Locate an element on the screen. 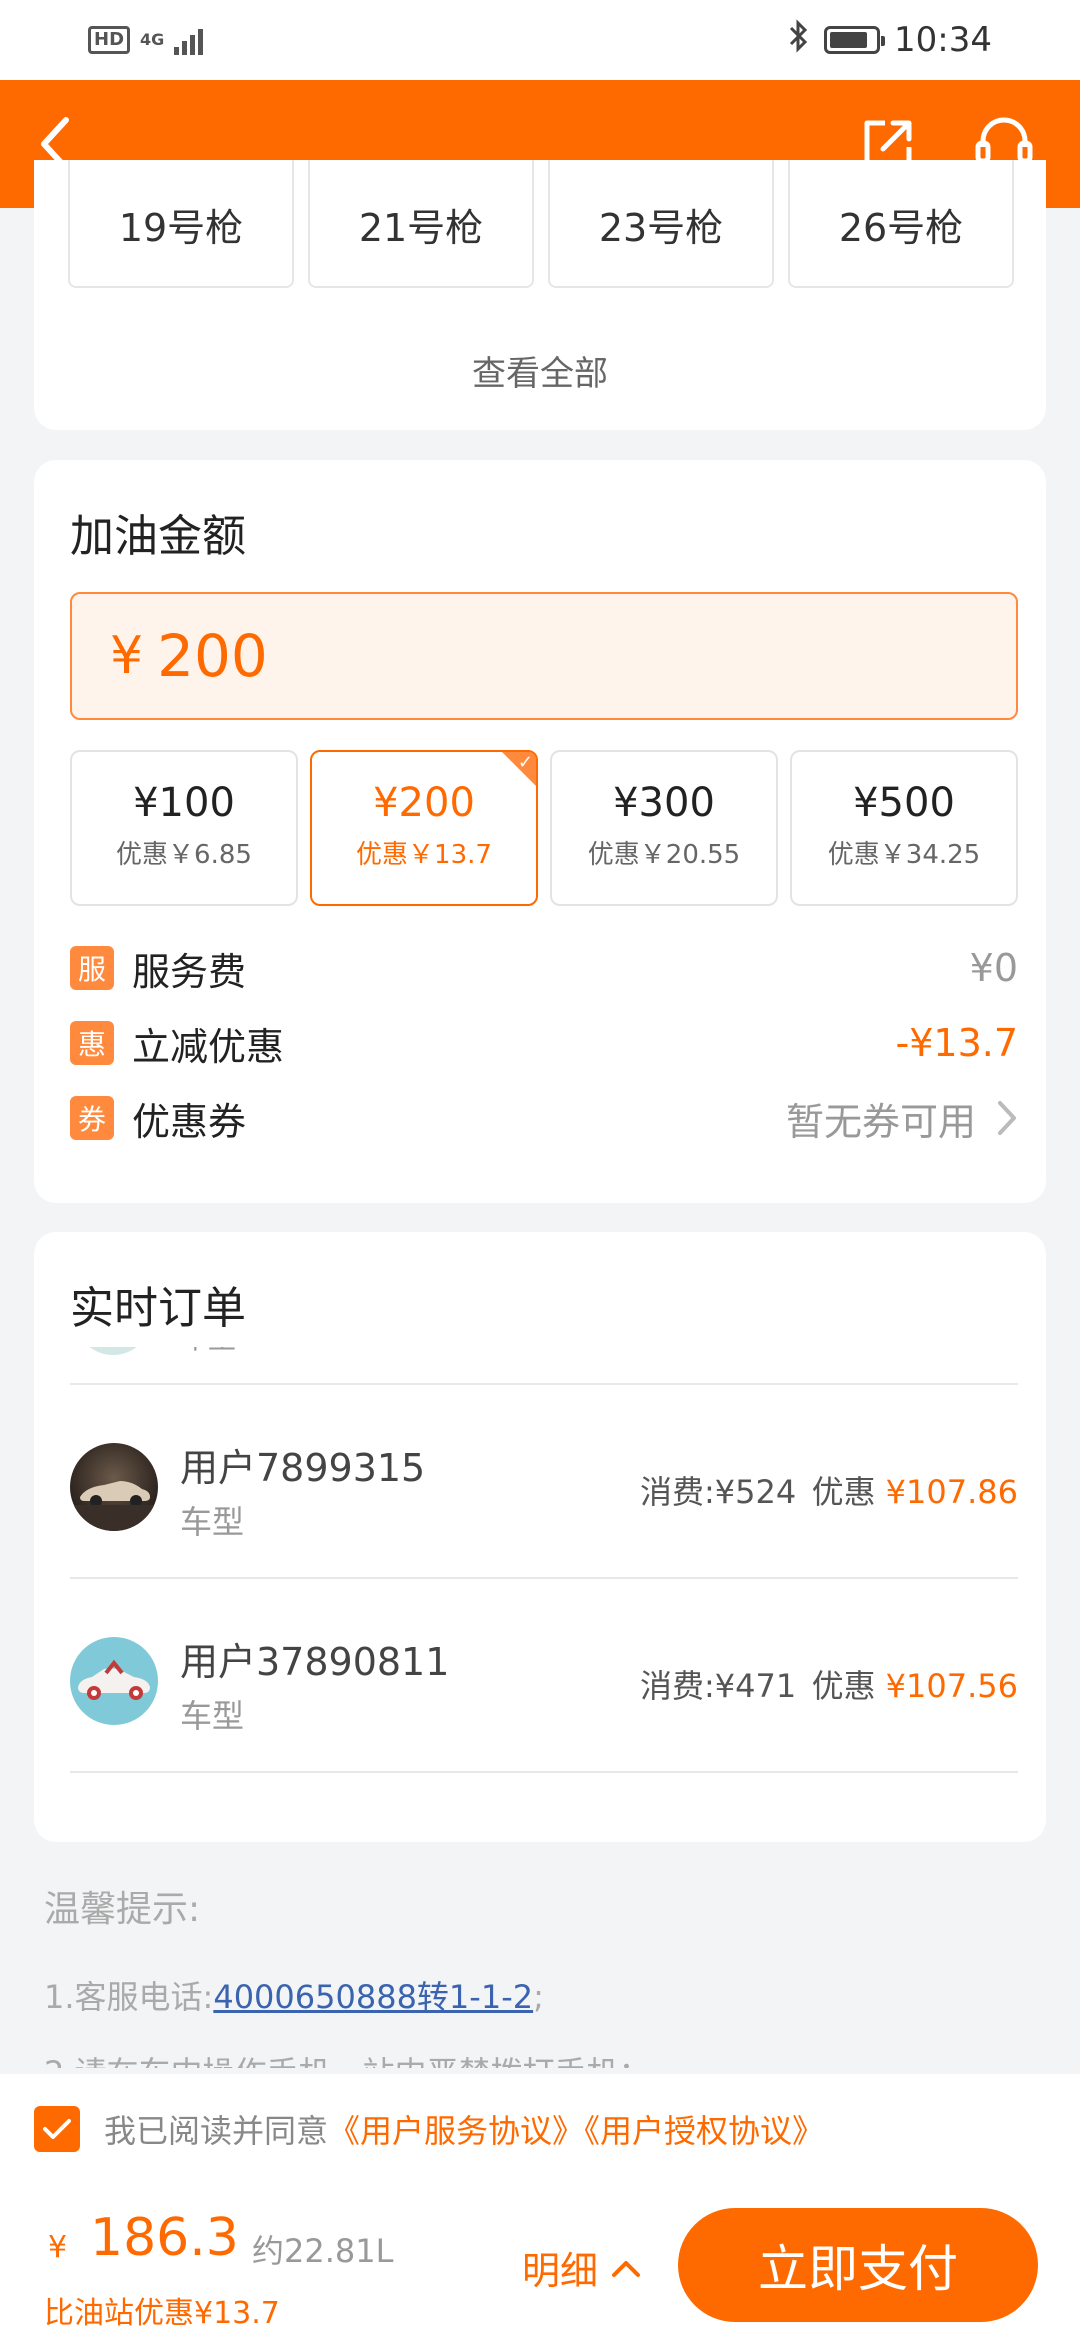  pay-saving: 比油站优惠¥13.7 is located at coordinates (162, 2313).